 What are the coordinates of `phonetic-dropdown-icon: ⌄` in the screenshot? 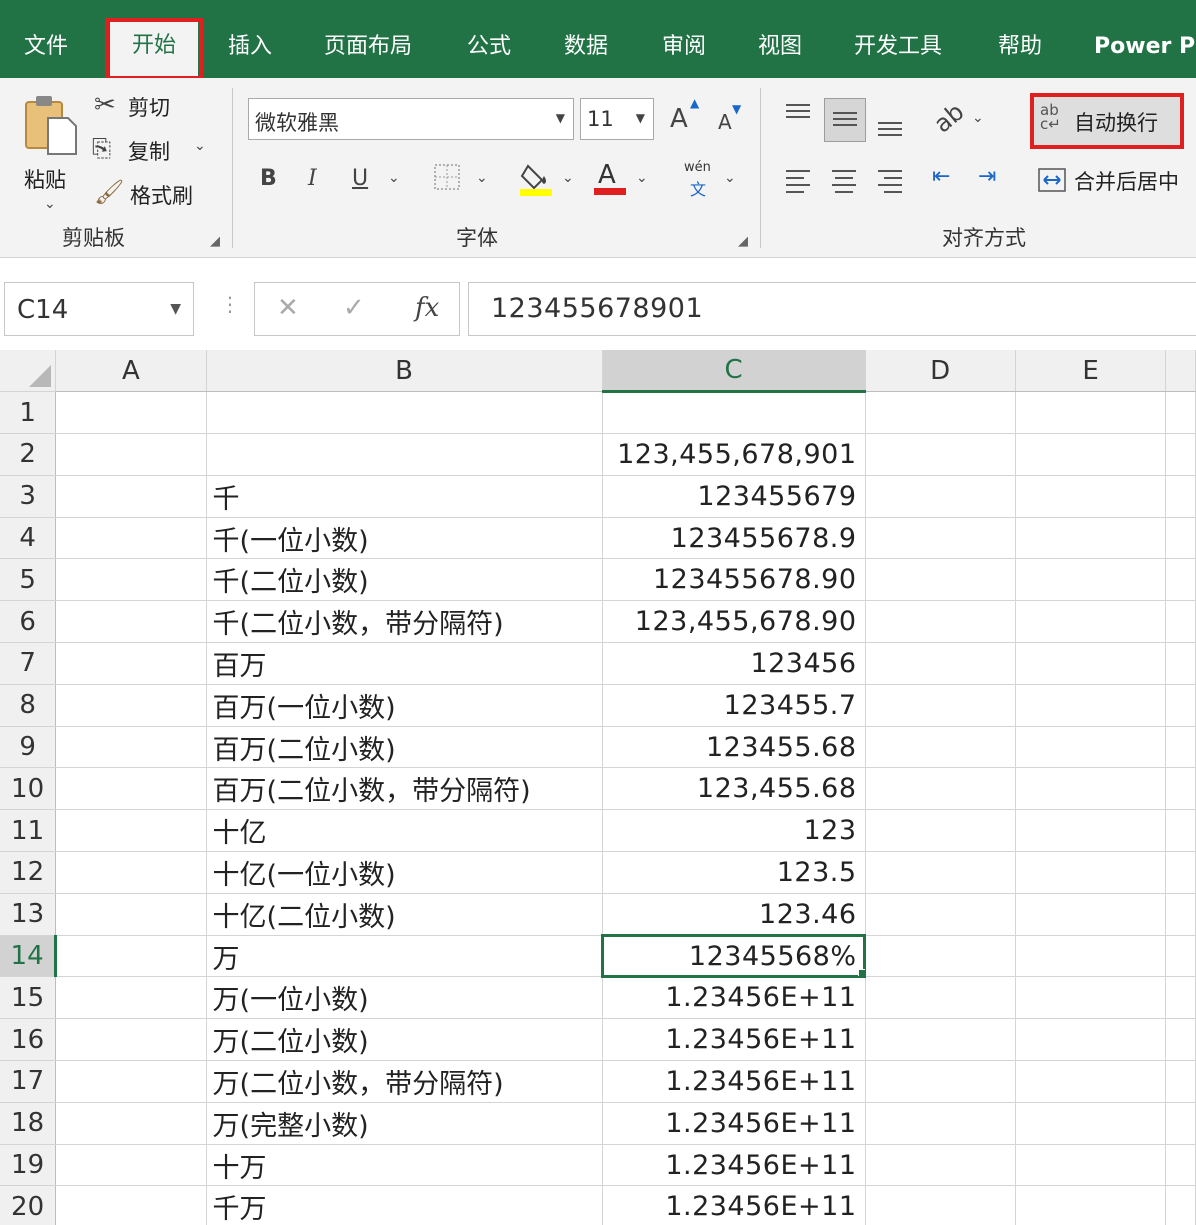 It's located at (730, 178).